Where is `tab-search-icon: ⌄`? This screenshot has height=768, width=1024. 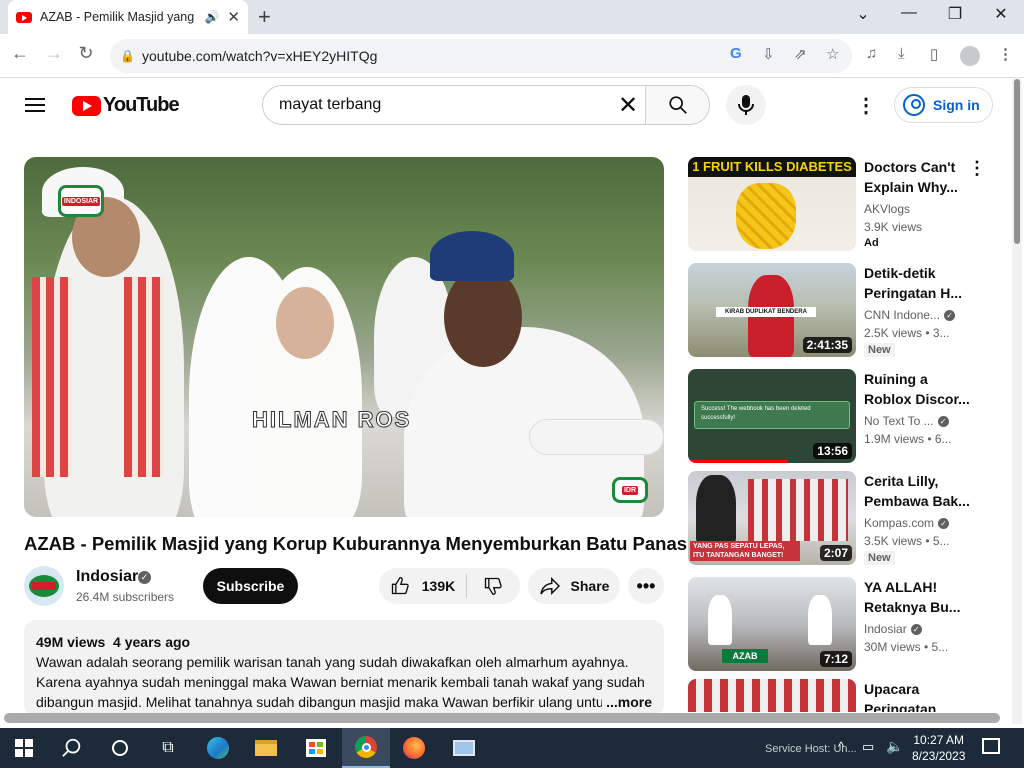 tab-search-icon: ⌄ is located at coordinates (863, 14).